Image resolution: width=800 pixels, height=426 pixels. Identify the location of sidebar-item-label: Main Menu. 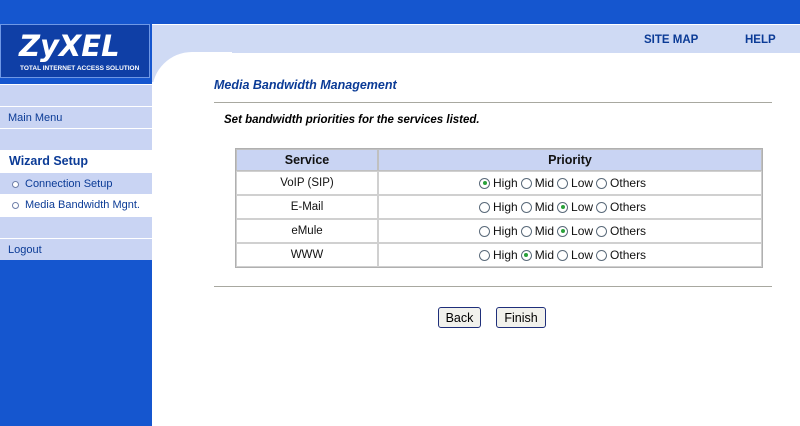
(35, 118).